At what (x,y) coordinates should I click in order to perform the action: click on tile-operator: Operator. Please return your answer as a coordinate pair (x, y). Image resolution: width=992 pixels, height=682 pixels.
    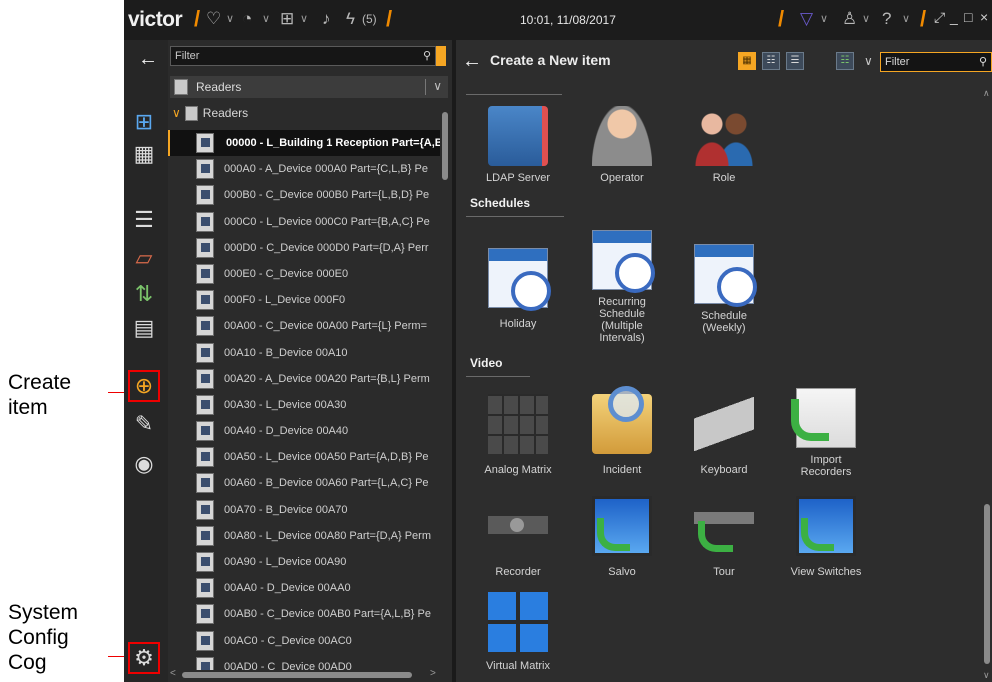
    Looking at the image, I should click on (622, 145).